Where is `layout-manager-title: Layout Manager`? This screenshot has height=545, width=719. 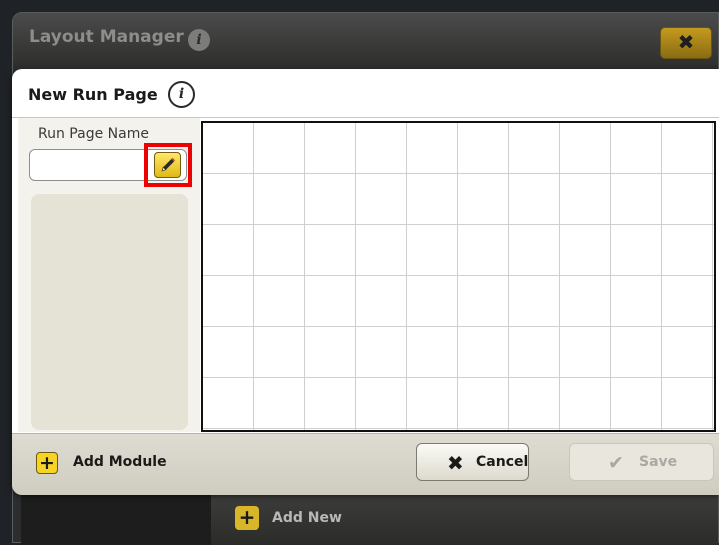
layout-manager-title: Layout Manager is located at coordinates (106, 37).